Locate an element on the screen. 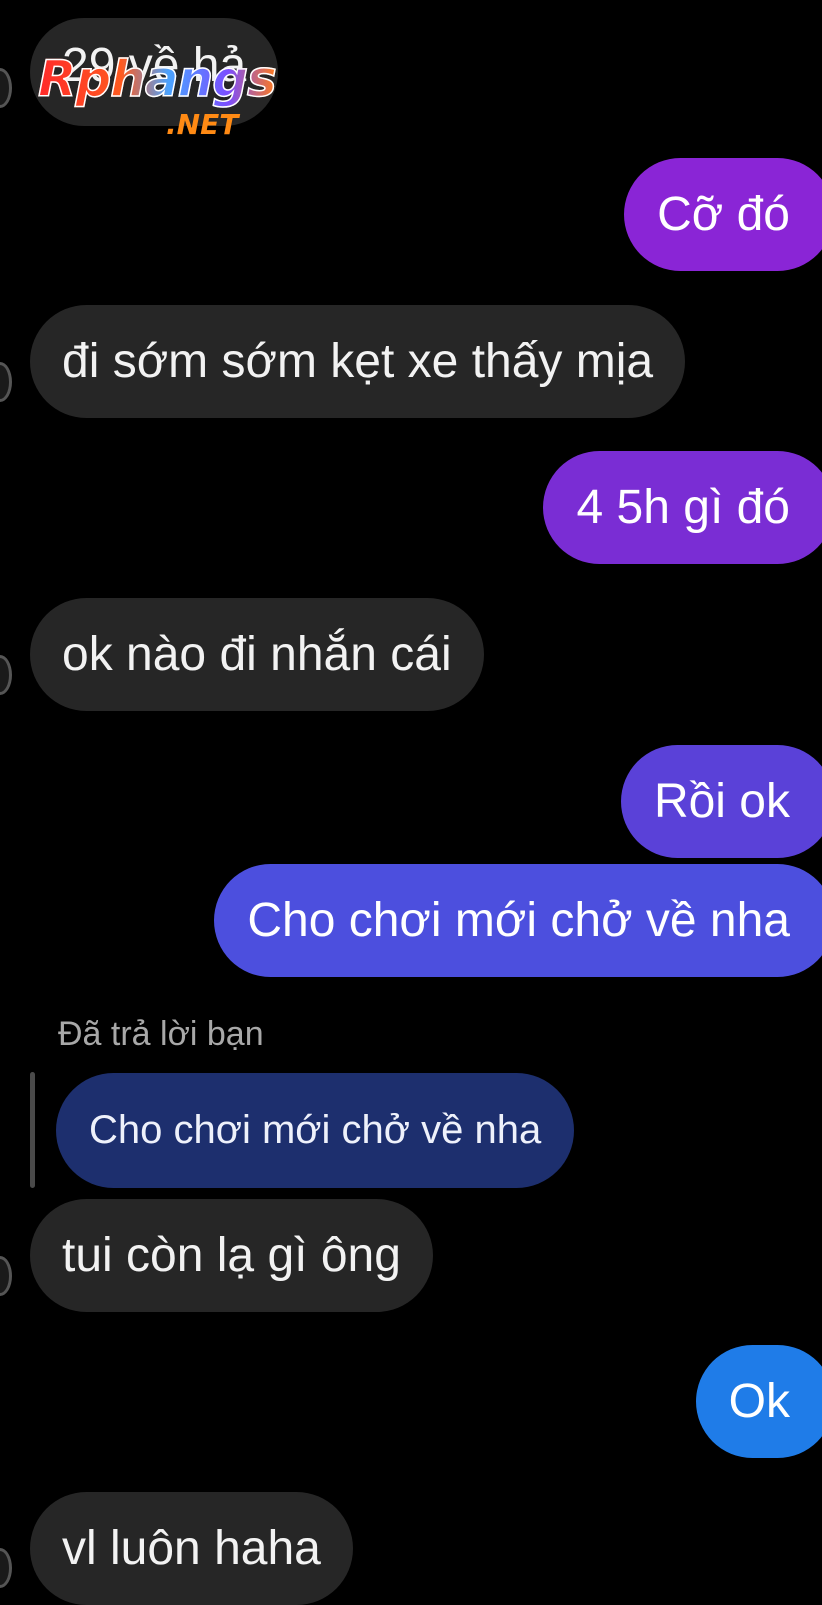 The height and width of the screenshot is (1605, 822). quoted-message: Cho chơi mới chở về nha is located at coordinates (315, 1130).